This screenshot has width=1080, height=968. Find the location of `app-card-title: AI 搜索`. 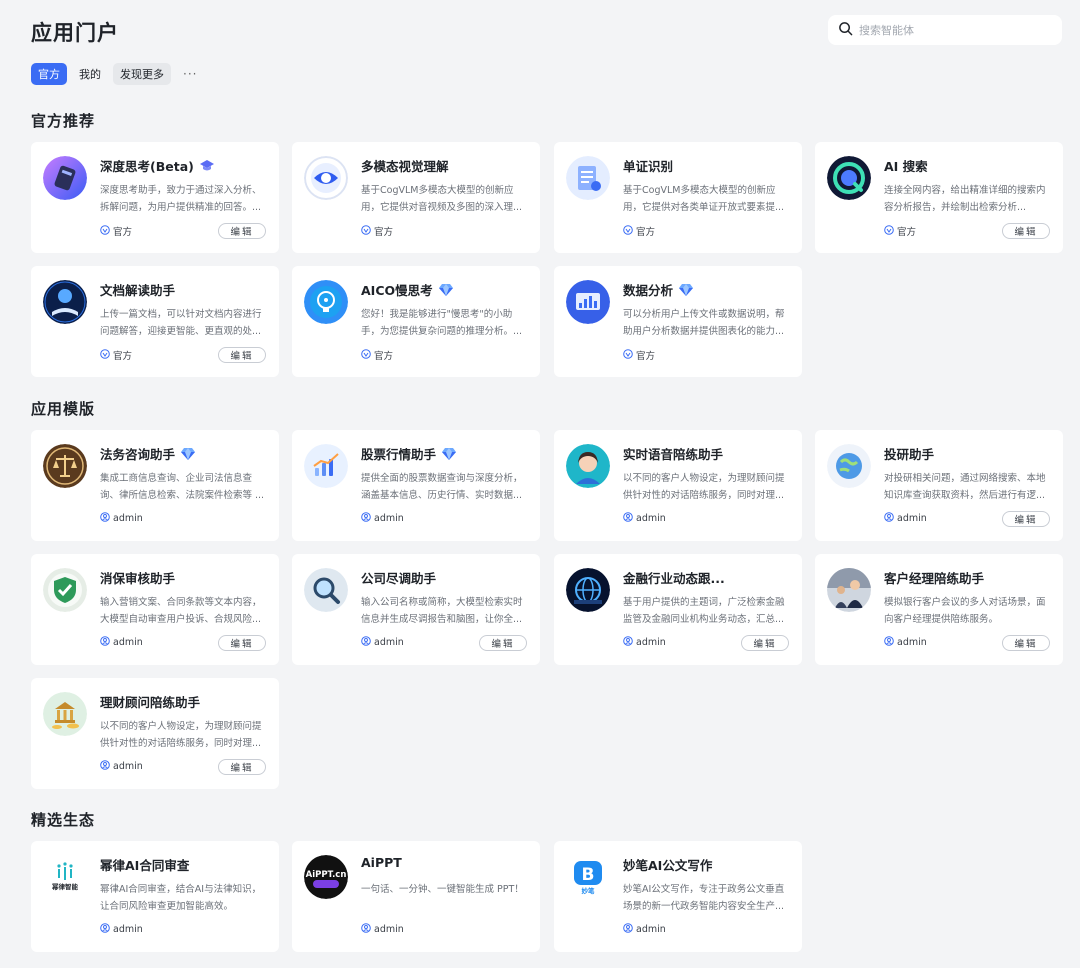

app-card-title: AI 搜索 is located at coordinates (906, 165).